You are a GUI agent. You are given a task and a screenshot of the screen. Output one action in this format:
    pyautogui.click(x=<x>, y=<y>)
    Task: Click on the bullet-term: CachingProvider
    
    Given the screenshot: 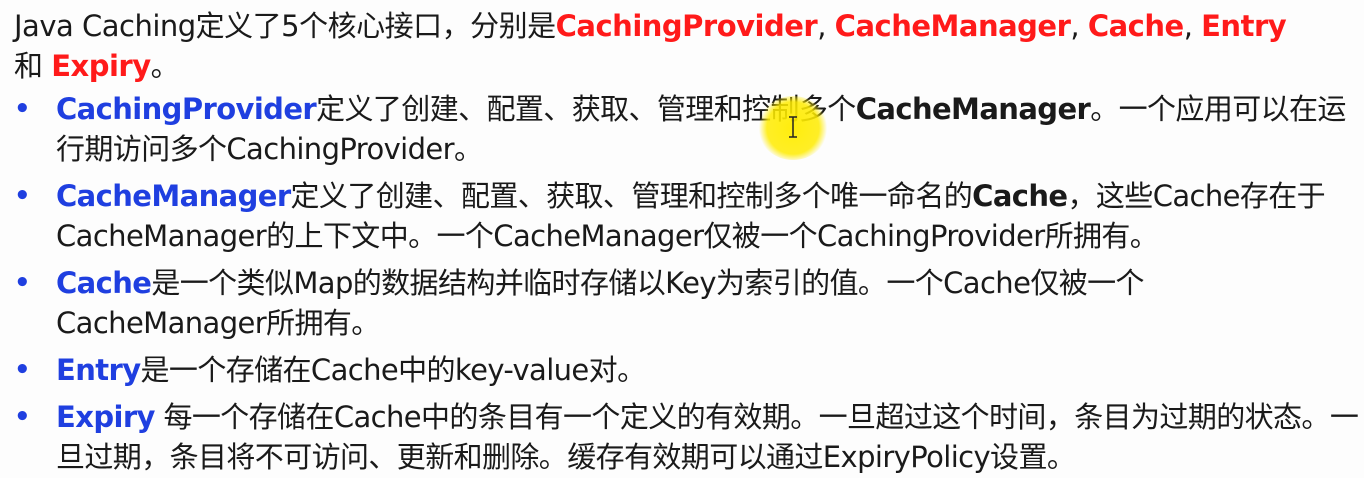 What is the action you would take?
    pyautogui.click(x=186, y=109)
    